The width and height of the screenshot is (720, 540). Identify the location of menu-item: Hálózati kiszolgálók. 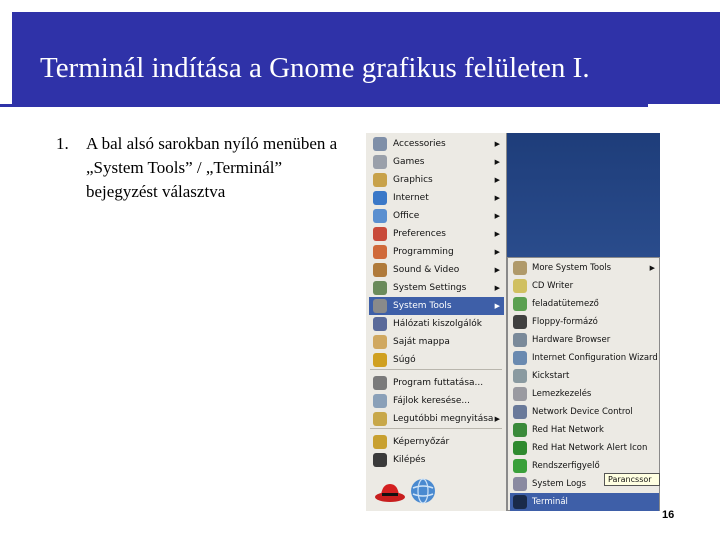
(436, 324).